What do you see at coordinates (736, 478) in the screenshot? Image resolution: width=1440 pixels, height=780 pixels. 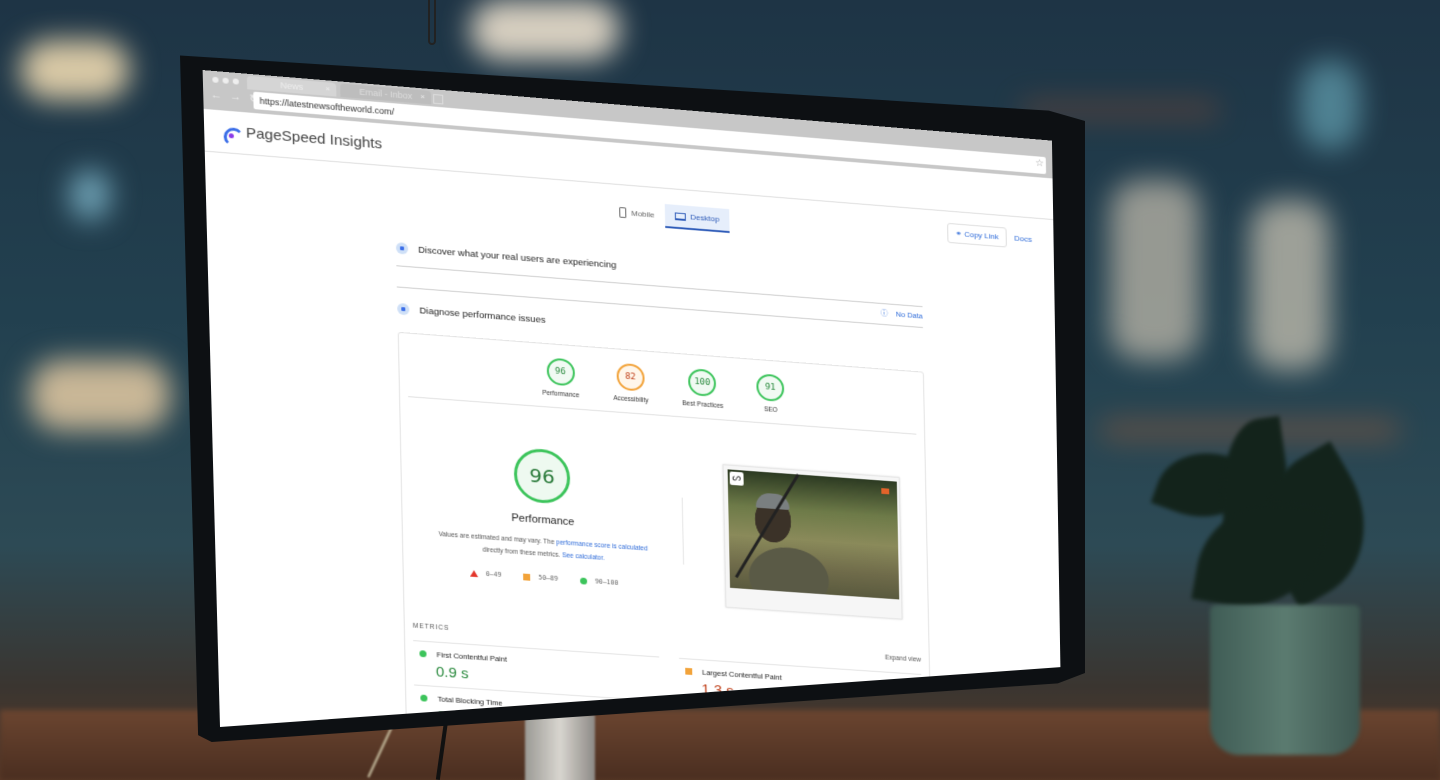 I see `site-logo-icon: ᔕ` at bounding box center [736, 478].